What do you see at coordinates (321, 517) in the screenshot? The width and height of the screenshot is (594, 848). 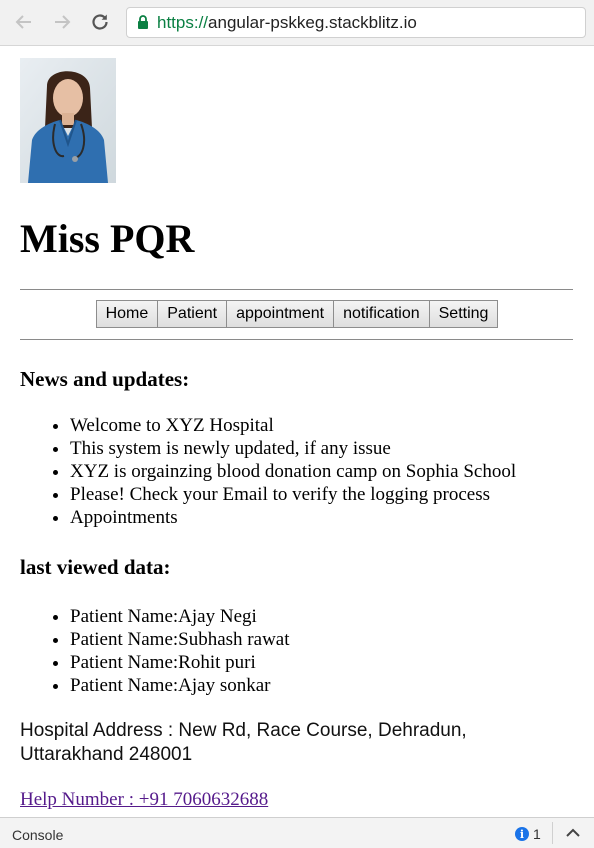 I see `news-item: Appointments` at bounding box center [321, 517].